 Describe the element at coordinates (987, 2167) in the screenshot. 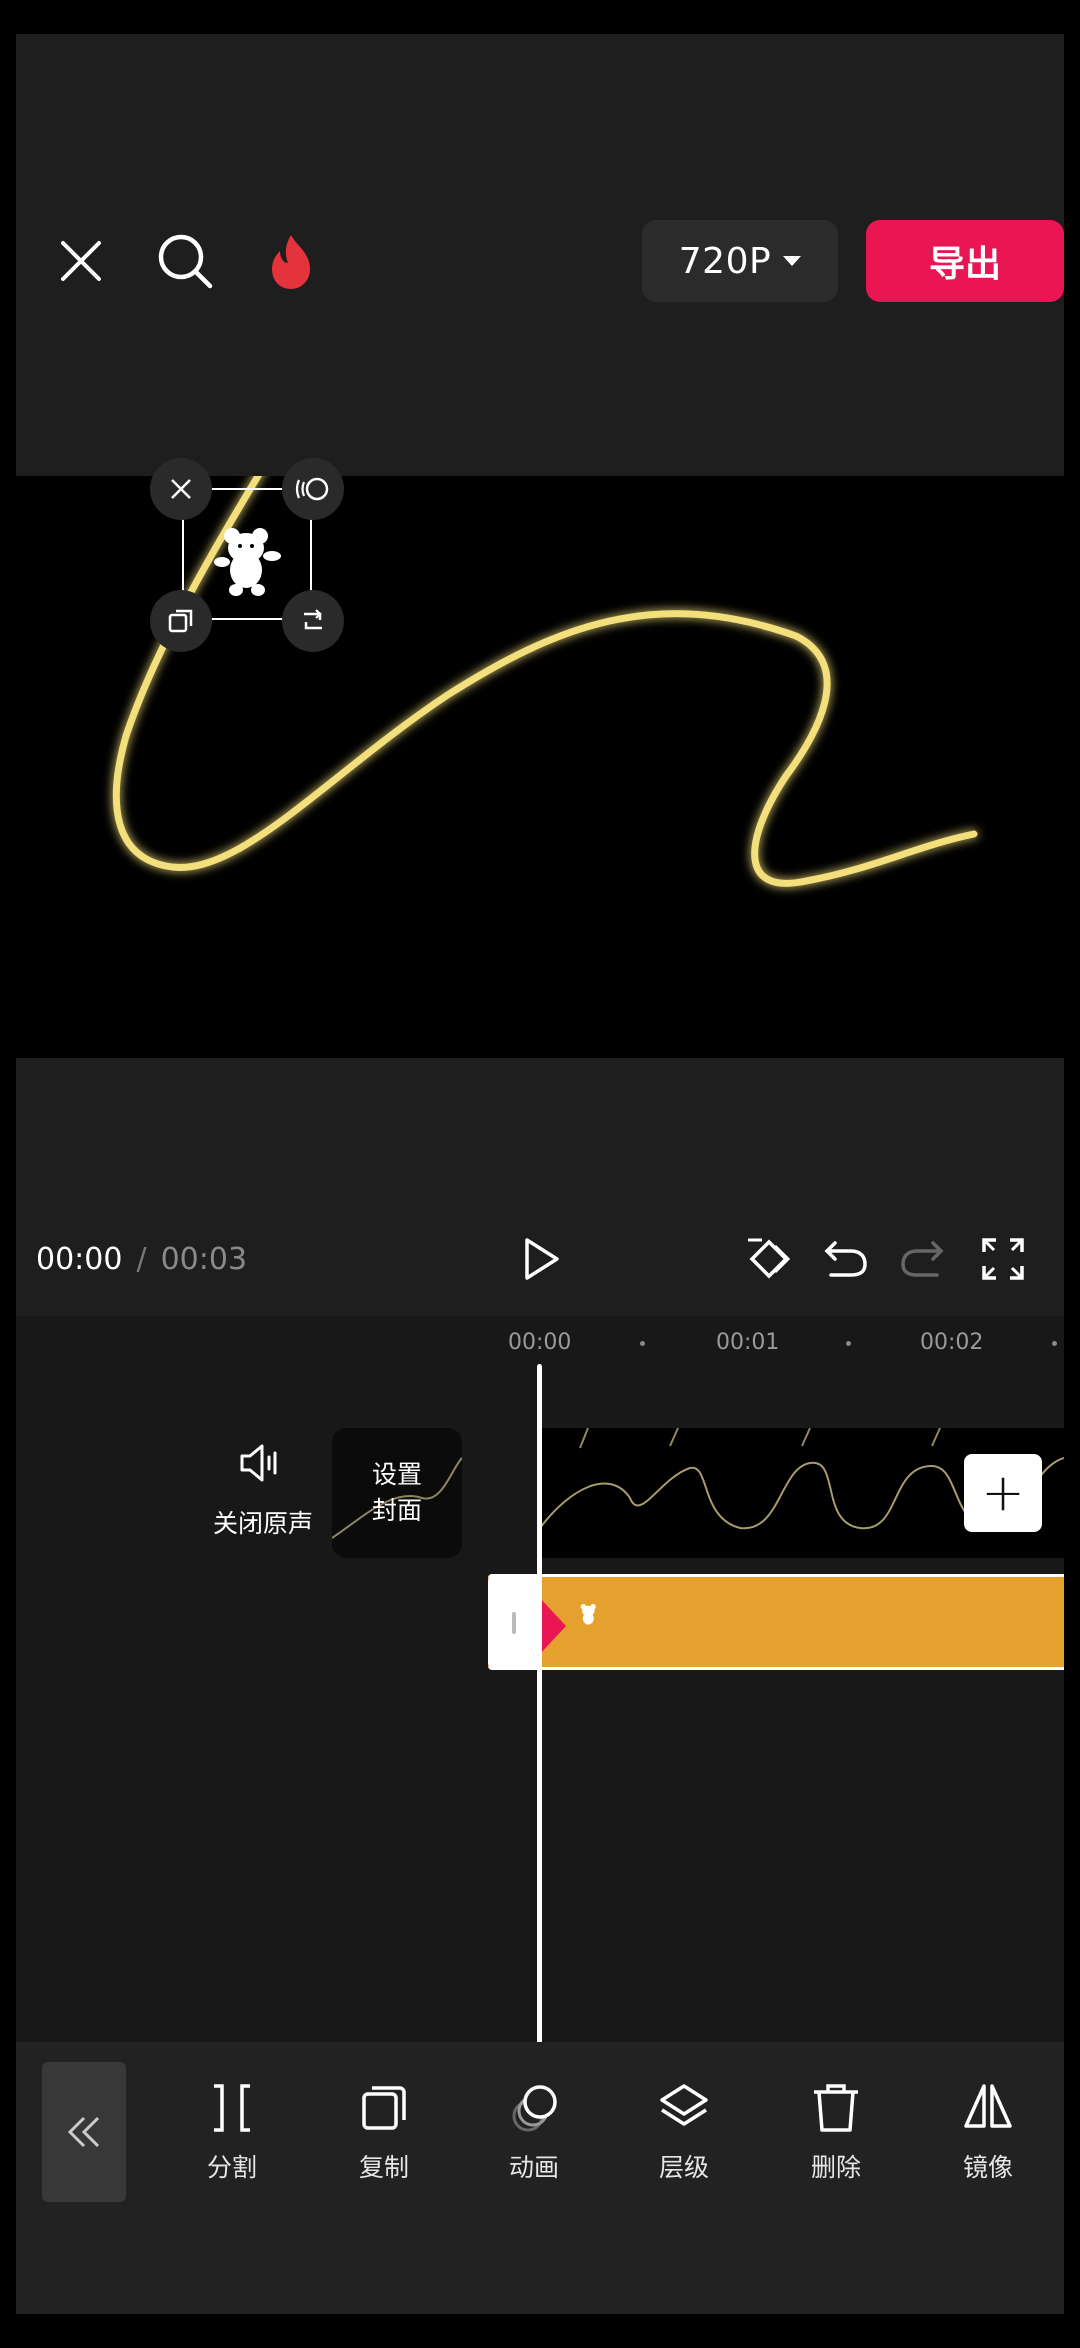

I see `tool-label: 镜像` at that location.